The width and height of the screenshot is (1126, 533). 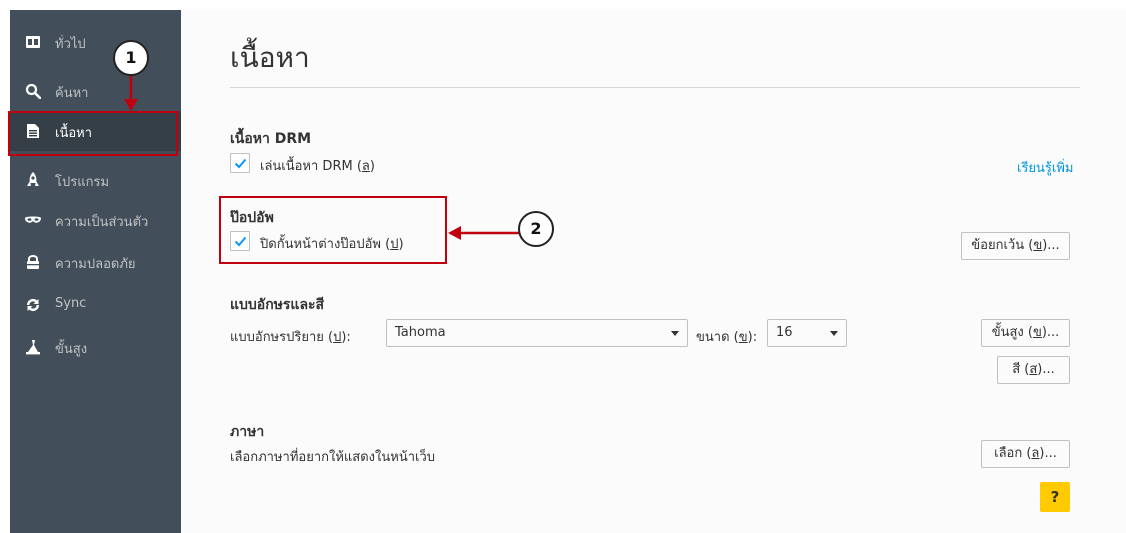 I want to click on sidebar-item-privacy: ความเป็นส่วนตัว, so click(x=95, y=220).